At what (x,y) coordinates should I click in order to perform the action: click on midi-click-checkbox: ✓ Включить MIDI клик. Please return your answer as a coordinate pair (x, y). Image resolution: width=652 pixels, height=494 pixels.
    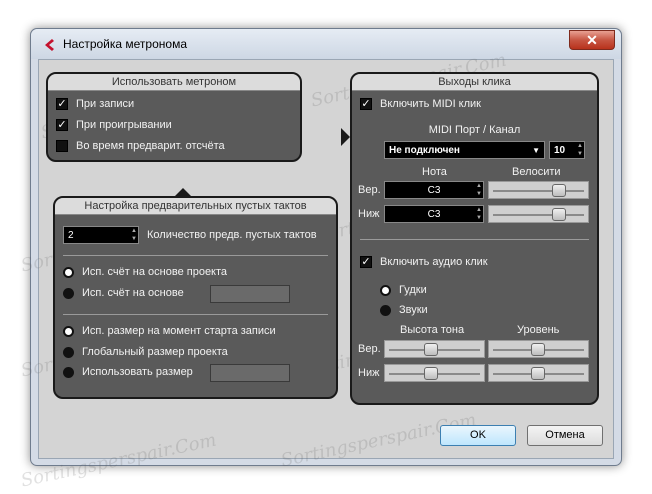
    Looking at the image, I should click on (420, 104).